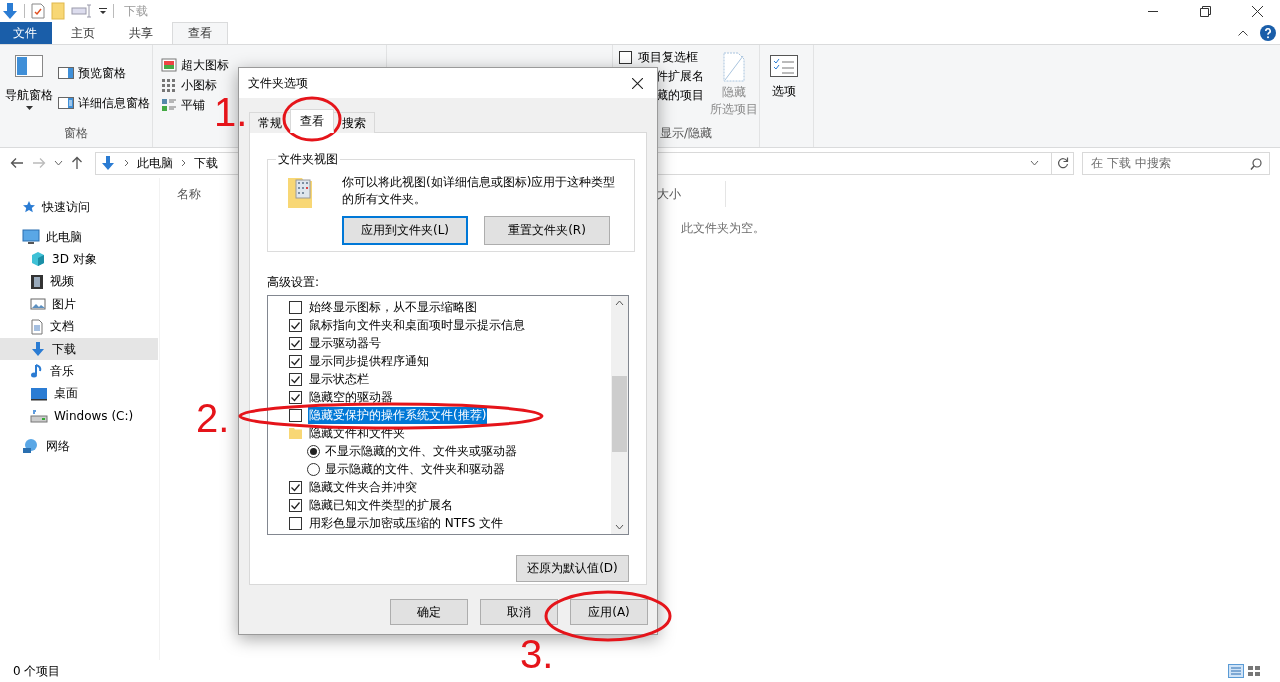 The width and height of the screenshot is (1280, 682). What do you see at coordinates (393, 307) in the screenshot?
I see `setting-label: 始终显示图标，从不显示缩略图` at bounding box center [393, 307].